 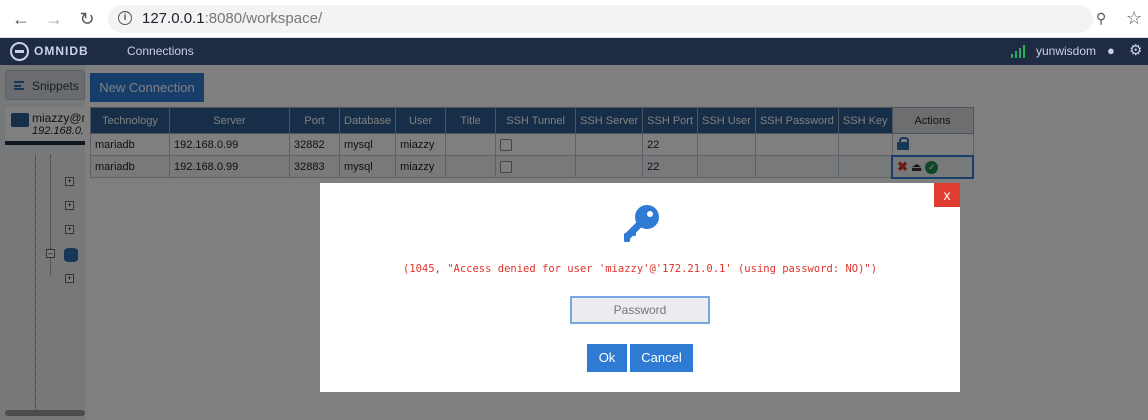 What do you see at coordinates (54, 19) in the screenshot?
I see `forward-arrow-icon: →` at bounding box center [54, 19].